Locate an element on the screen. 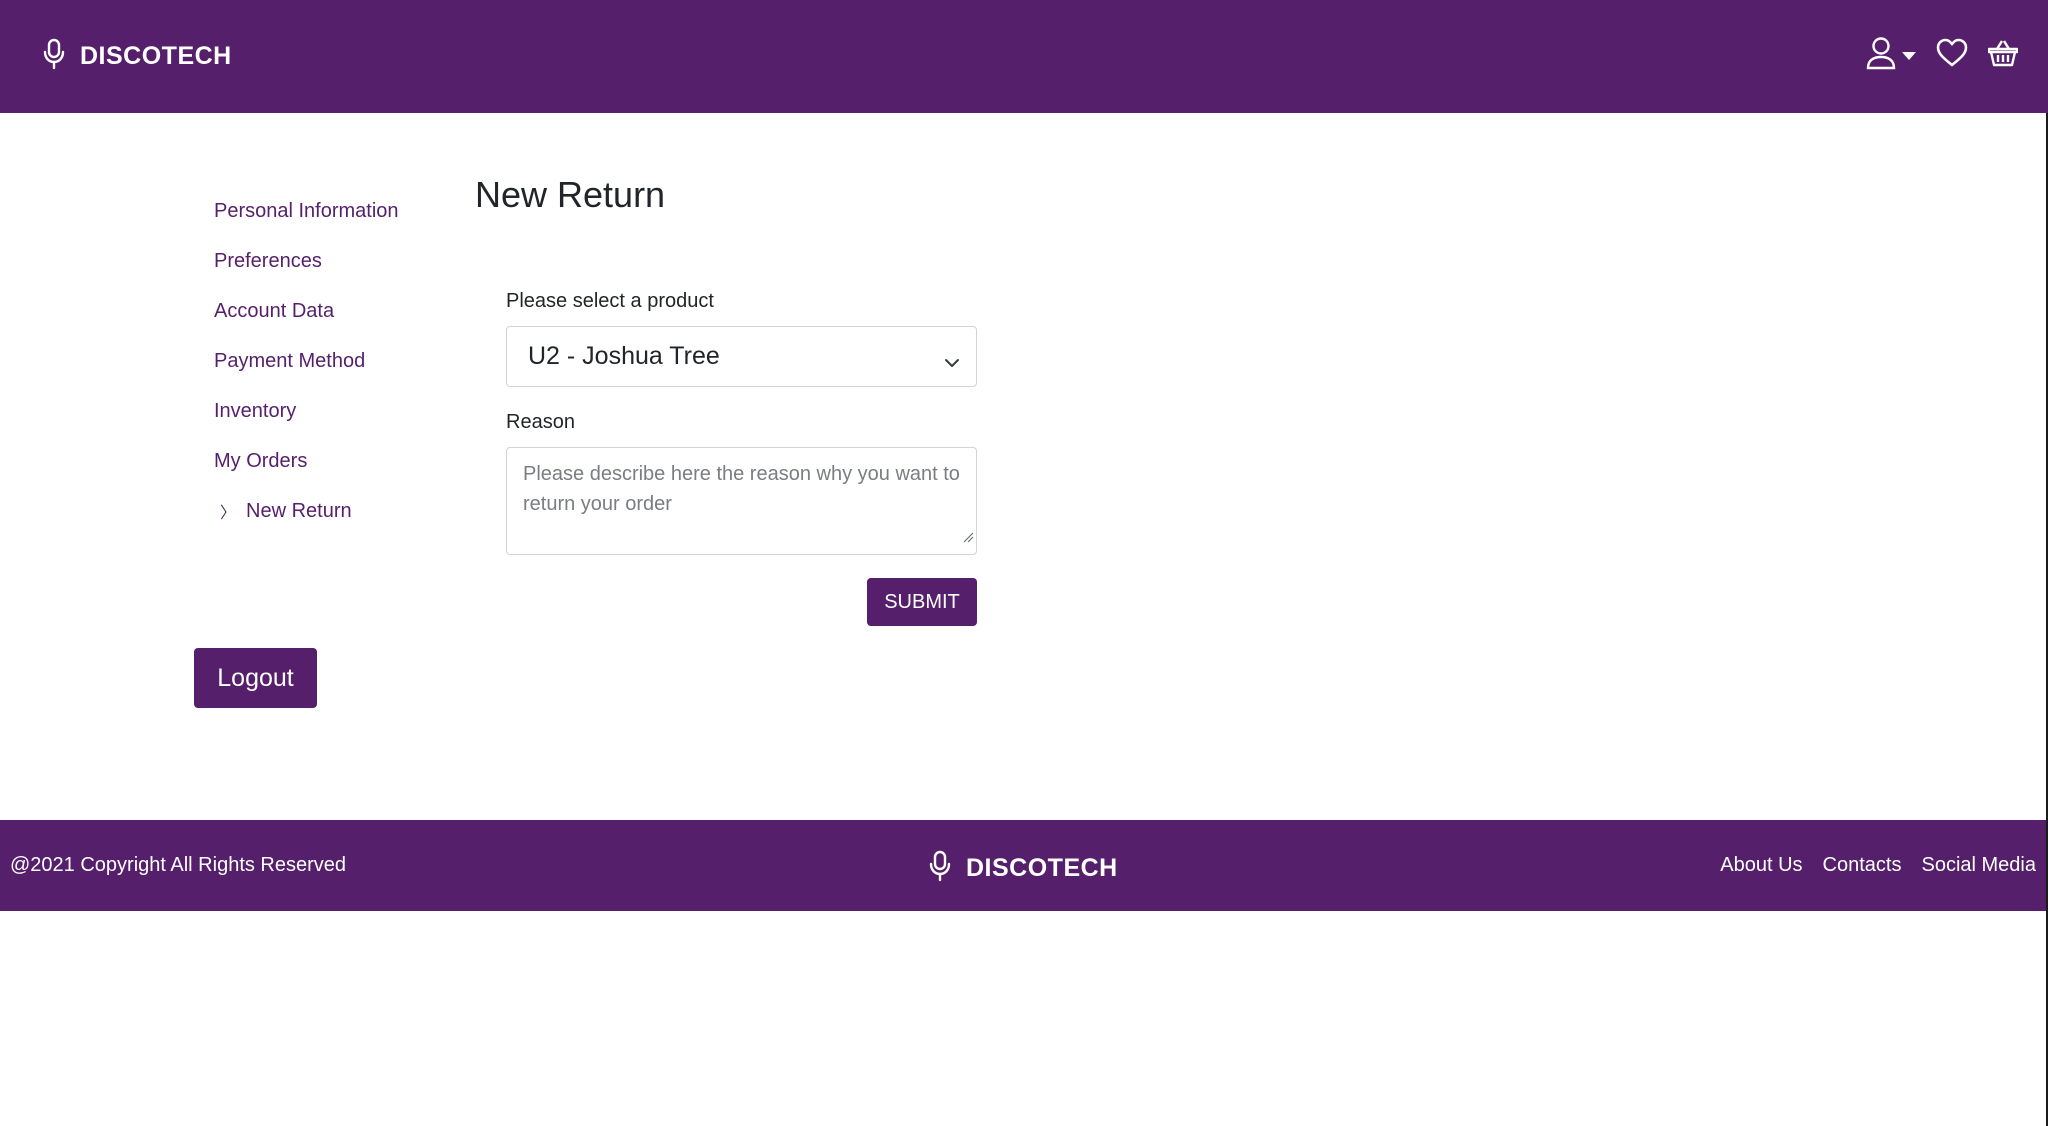  footer-brand-logo: DISCOTECH is located at coordinates (1023, 868).